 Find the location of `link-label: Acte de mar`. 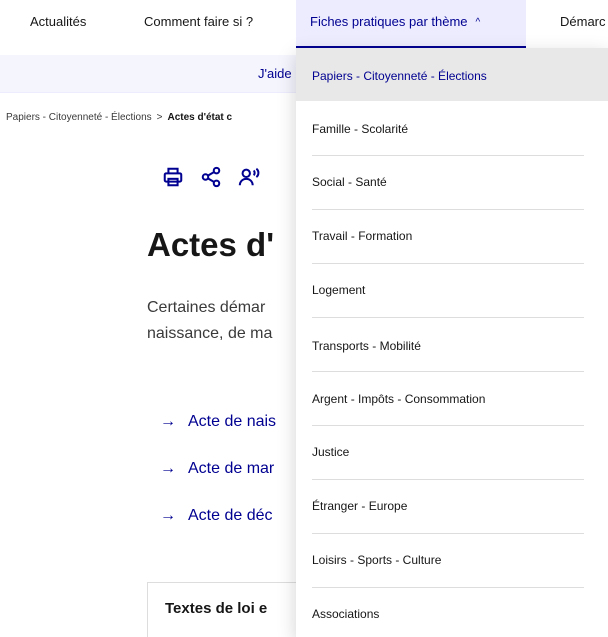

link-label: Acte de mar is located at coordinates (231, 468).